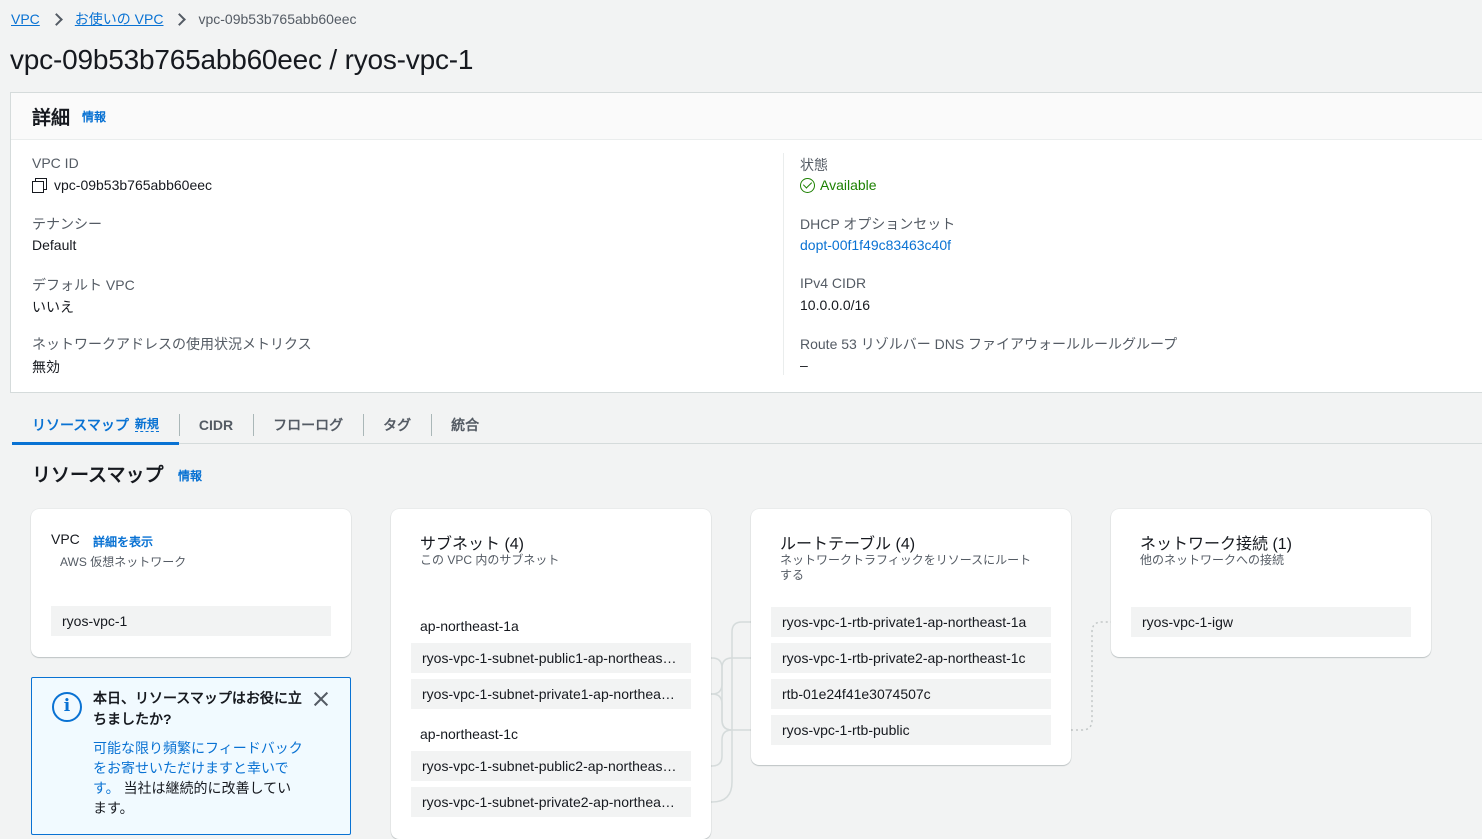 The height and width of the screenshot is (839, 1482). What do you see at coordinates (989, 344) in the screenshot?
I see `dns-firewall-label: Route 53 リゾルバー DNS ファイアウォールルールグループ` at bounding box center [989, 344].